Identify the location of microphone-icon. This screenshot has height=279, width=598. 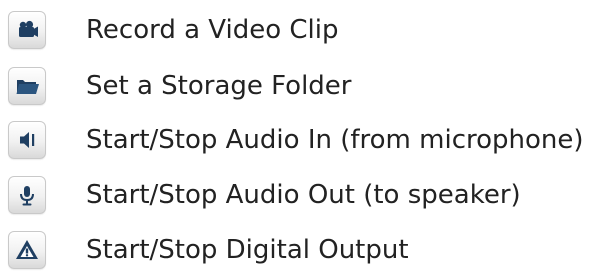
(27, 196).